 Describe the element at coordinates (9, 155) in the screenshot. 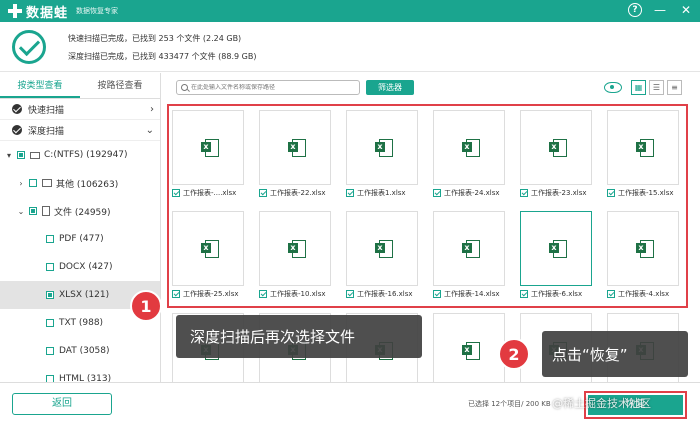

I see `expand-toggle-icon: ▾` at that location.